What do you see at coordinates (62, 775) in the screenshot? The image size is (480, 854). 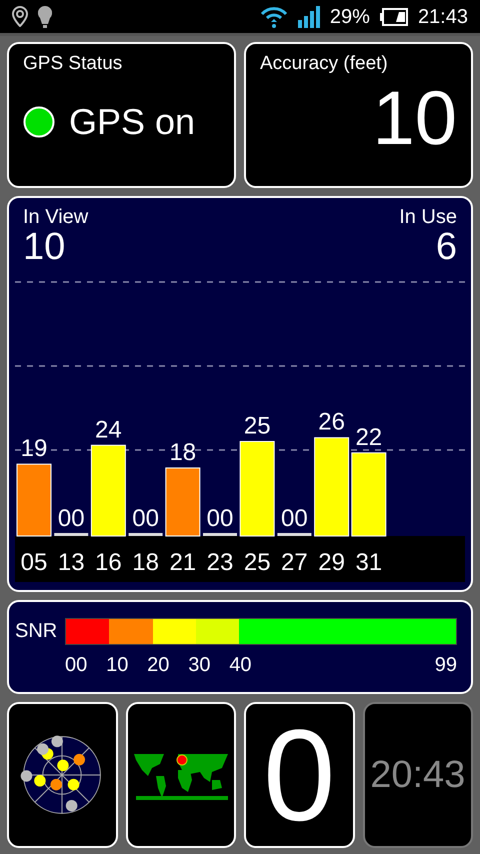 I see `sky-plot-tile` at bounding box center [62, 775].